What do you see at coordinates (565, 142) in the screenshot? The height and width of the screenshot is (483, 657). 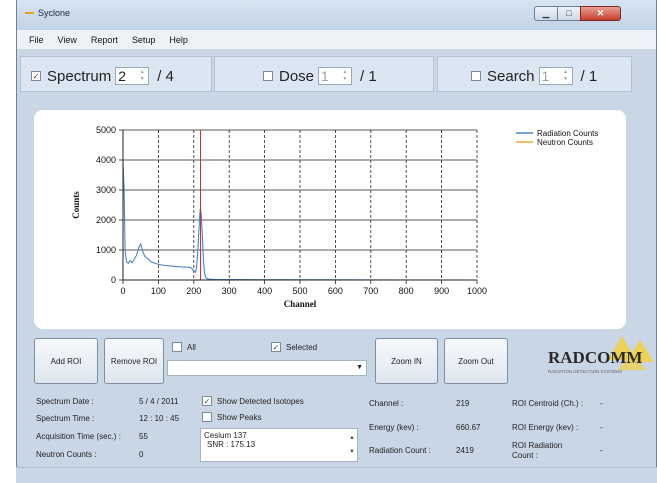 I see `legend-label: Neutron Counts` at bounding box center [565, 142].